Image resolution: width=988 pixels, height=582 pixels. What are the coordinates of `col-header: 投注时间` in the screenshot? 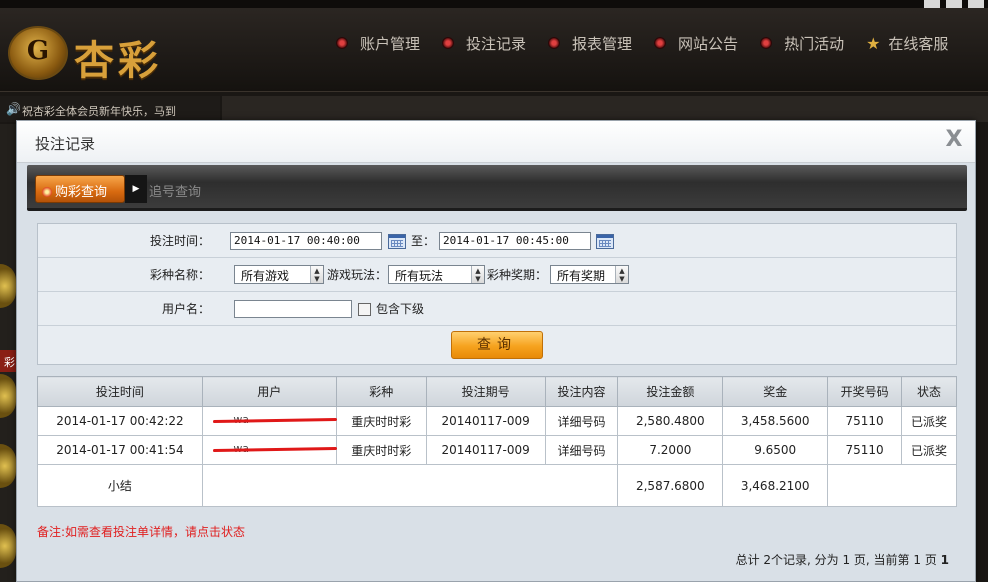 It's located at (120, 391).